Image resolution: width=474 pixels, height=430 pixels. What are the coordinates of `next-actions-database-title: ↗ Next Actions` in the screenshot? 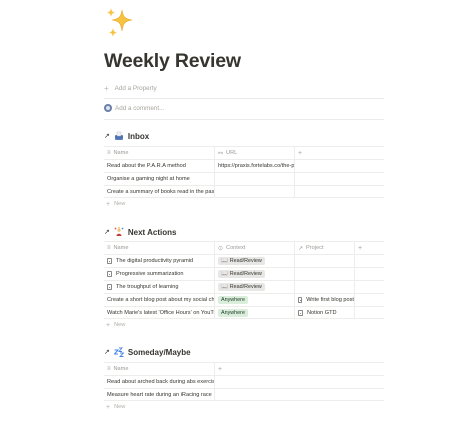 It's located at (140, 232).